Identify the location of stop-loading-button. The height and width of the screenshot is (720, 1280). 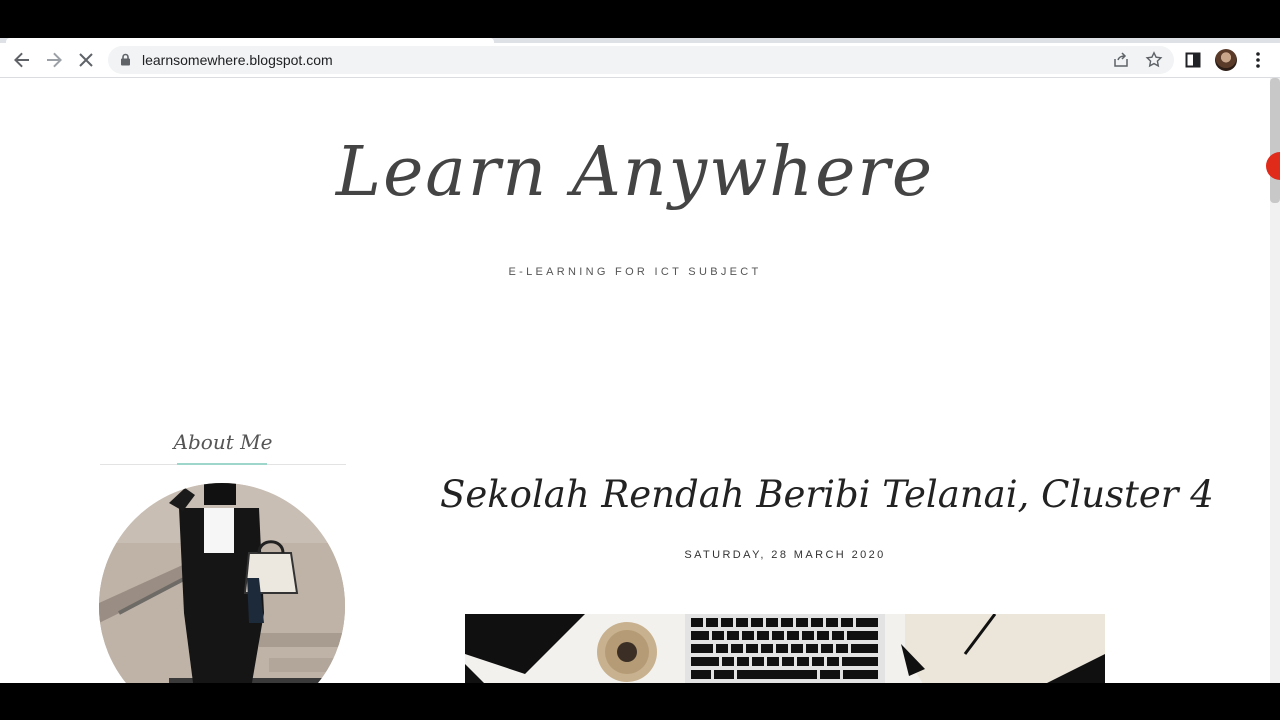
(86, 60).